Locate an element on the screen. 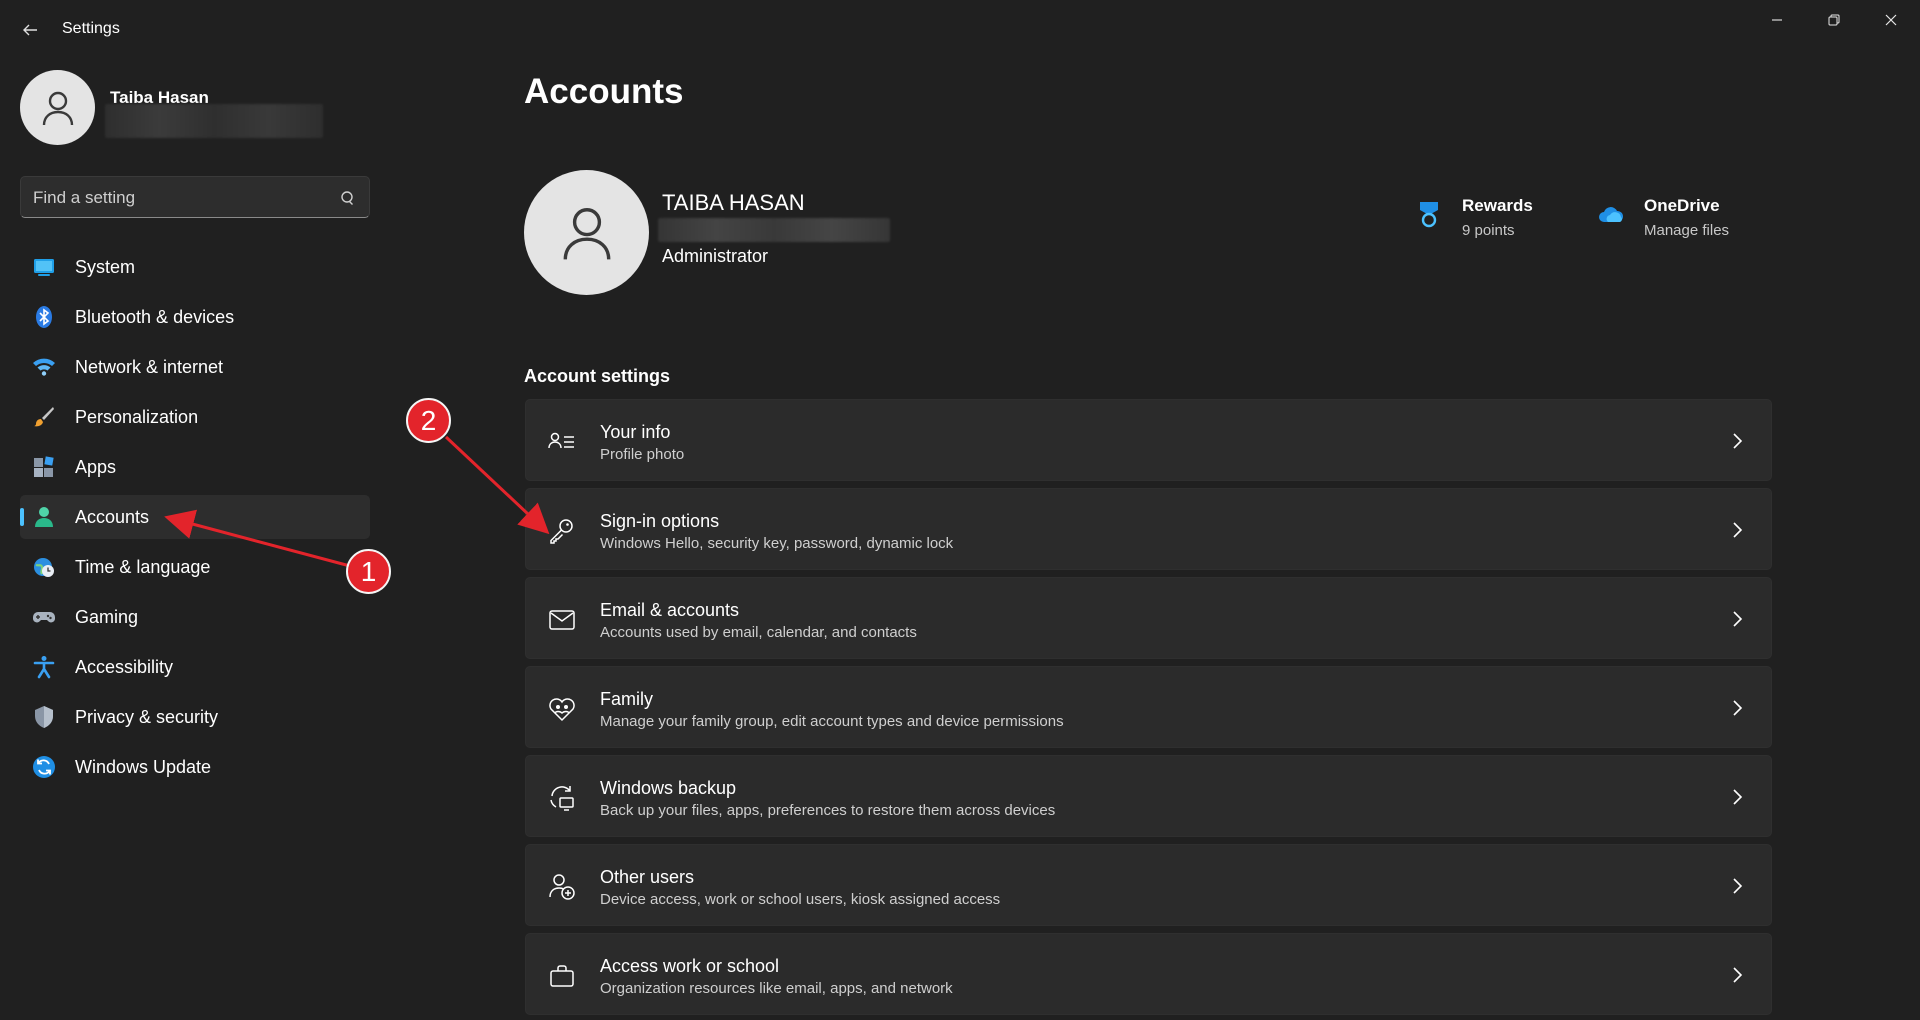 This screenshot has width=1920, height=1020. search-icon is located at coordinates (346, 198).